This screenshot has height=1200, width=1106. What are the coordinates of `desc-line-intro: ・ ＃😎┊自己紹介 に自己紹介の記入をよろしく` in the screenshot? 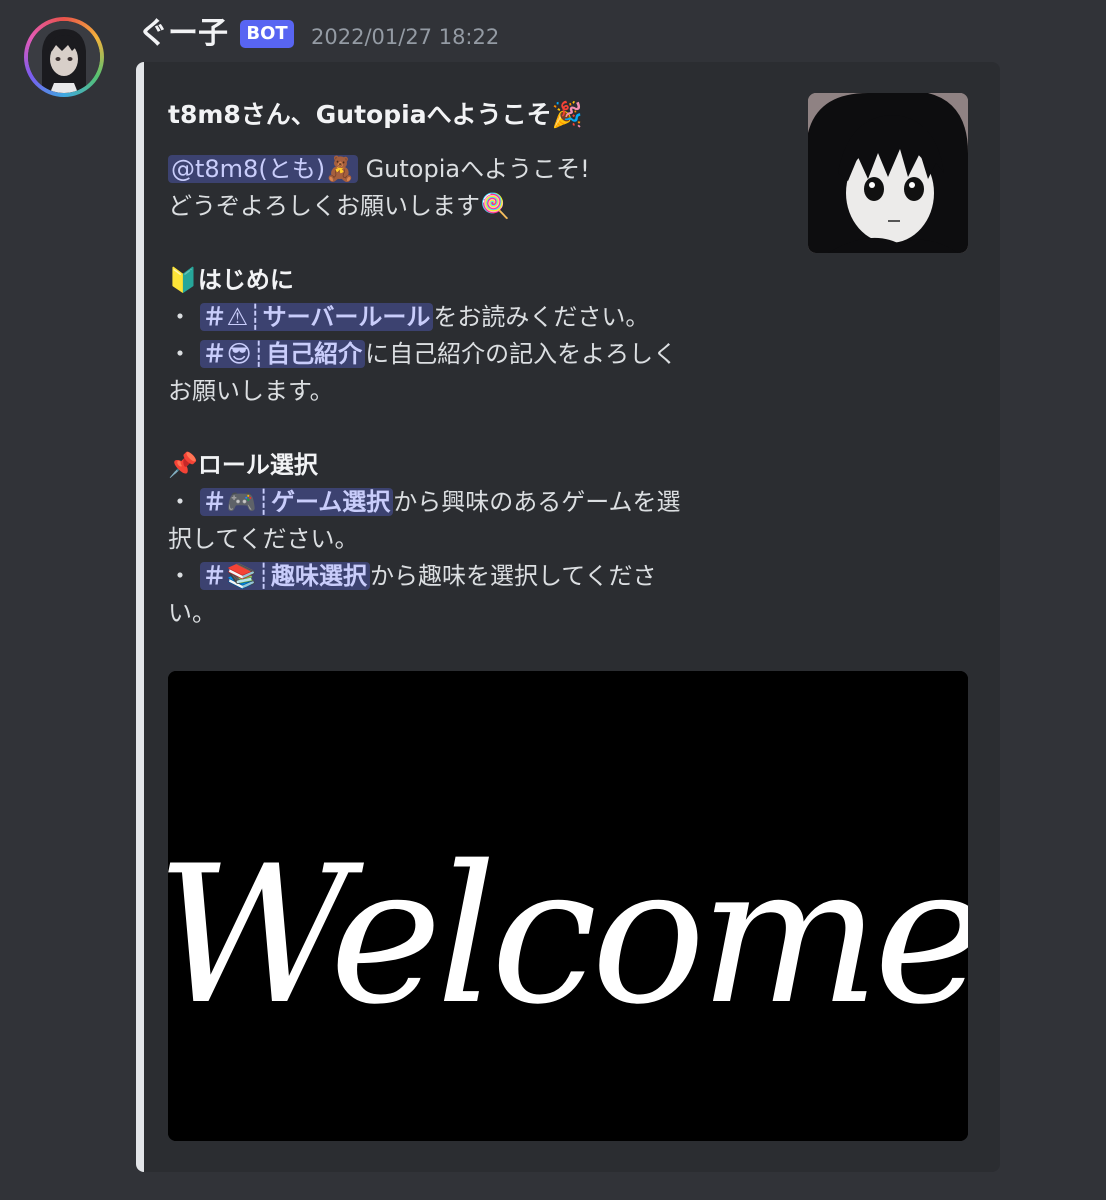 It's located at (473, 354).